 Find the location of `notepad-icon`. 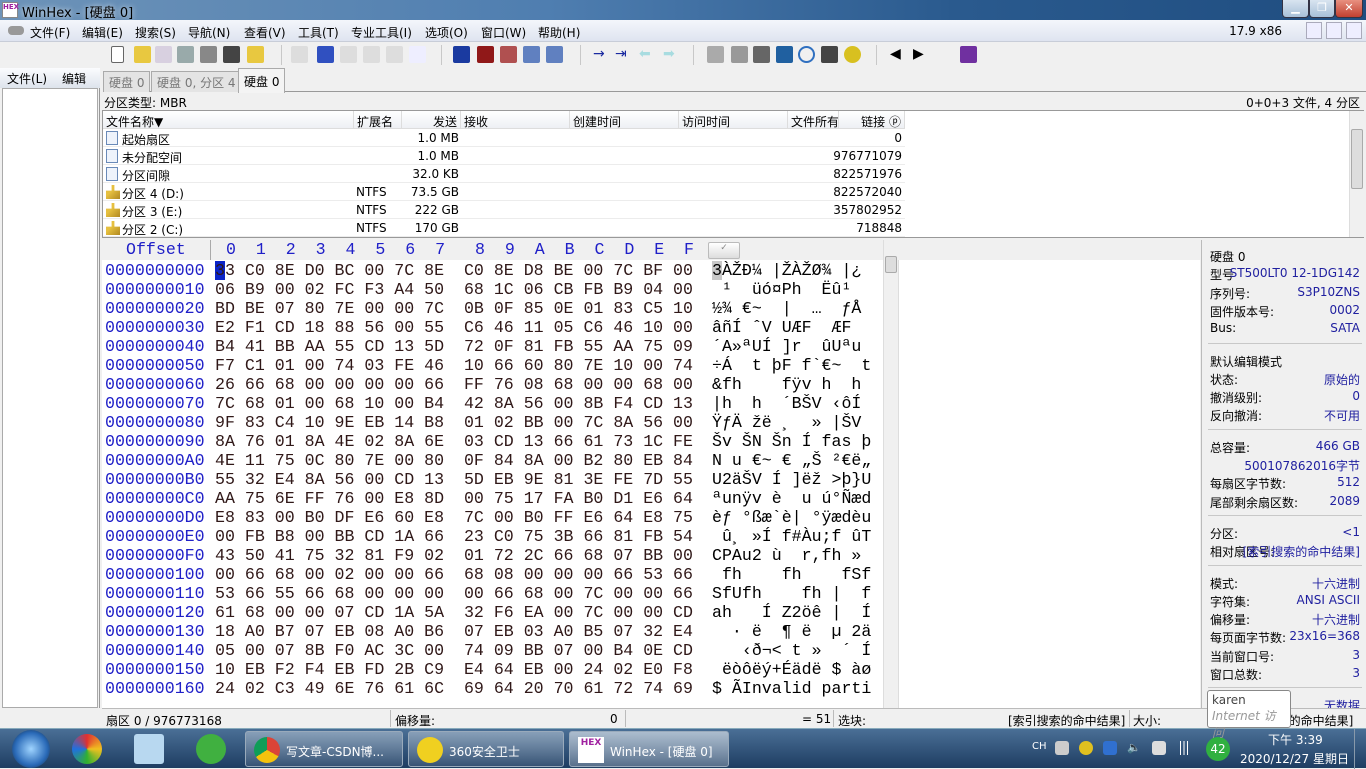

notepad-icon is located at coordinates (149, 749).